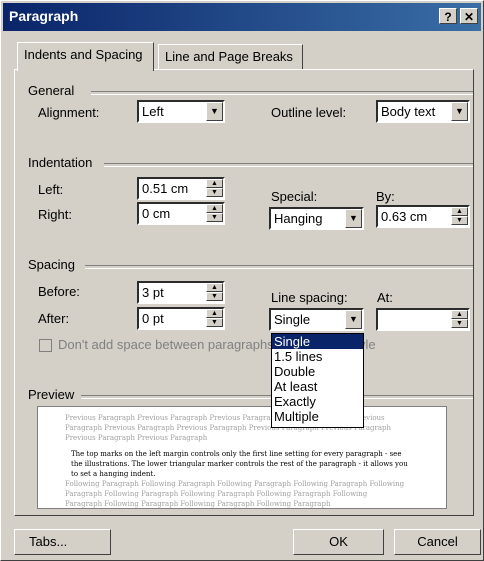 This screenshot has height=561, width=484. Describe the element at coordinates (156, 213) in the screenshot. I see `right-indent-value: 0 cm` at that location.